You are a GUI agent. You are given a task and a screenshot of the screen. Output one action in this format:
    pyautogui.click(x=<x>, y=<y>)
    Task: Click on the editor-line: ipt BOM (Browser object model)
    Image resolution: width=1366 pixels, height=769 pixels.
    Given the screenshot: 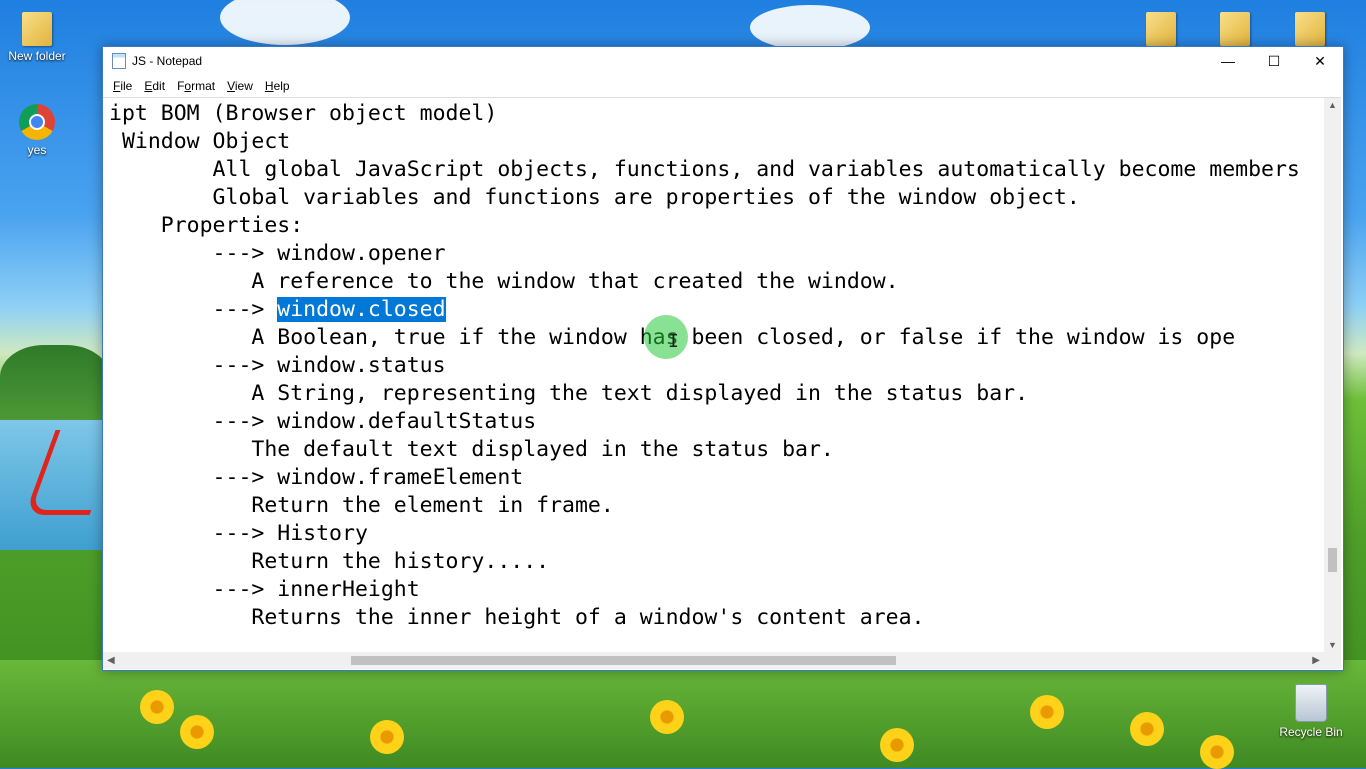 What is the action you would take?
    pyautogui.click(x=713, y=114)
    